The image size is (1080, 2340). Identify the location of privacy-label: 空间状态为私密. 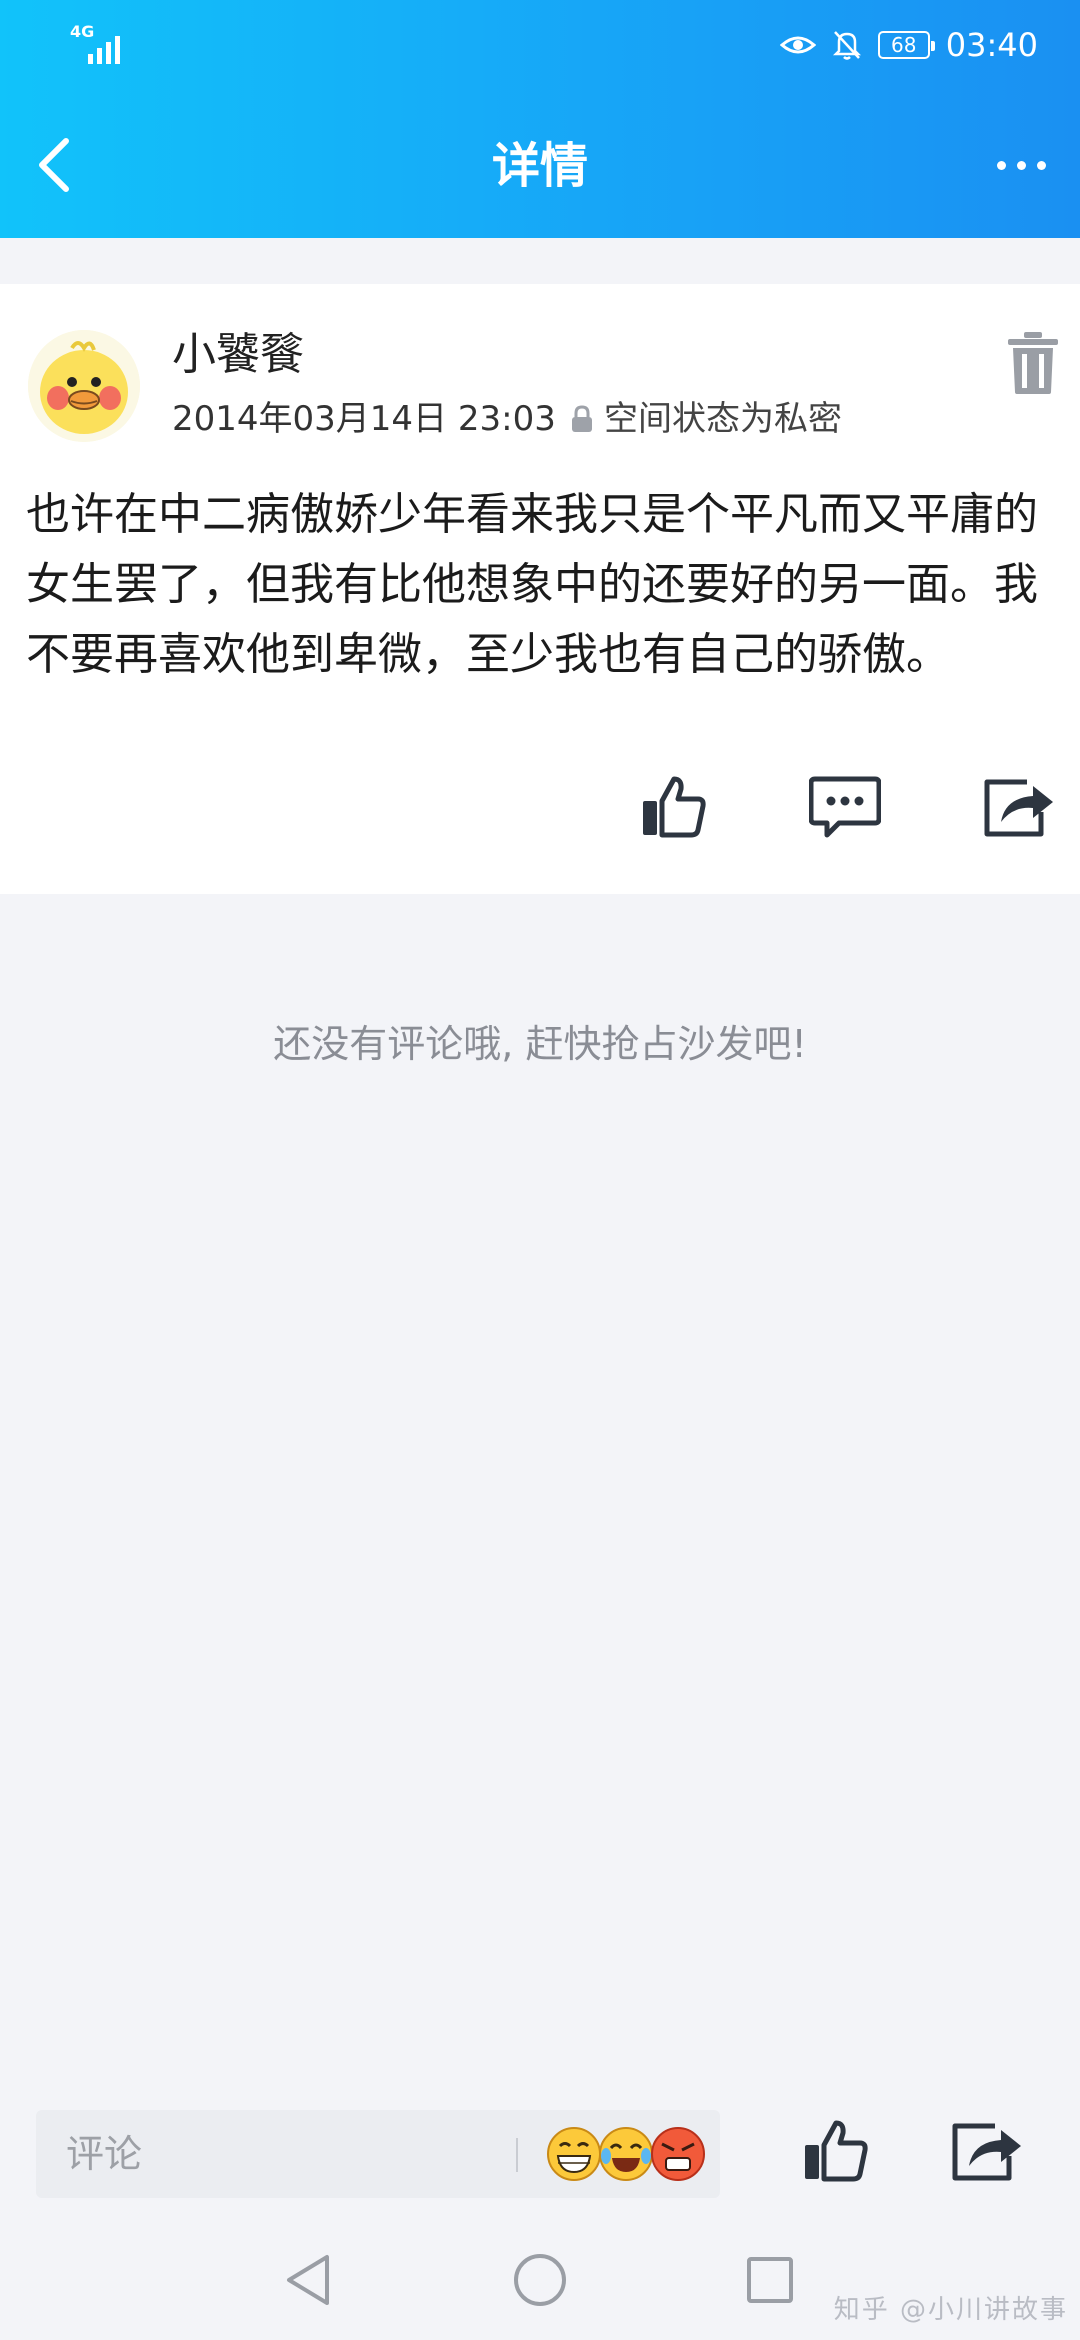
(723, 419).